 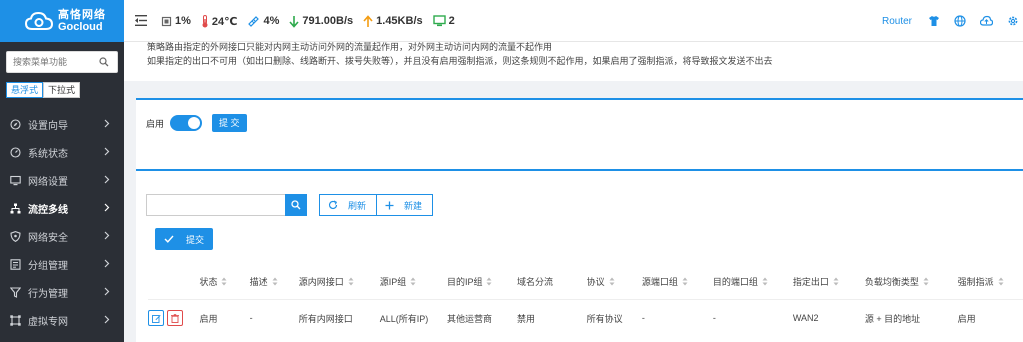 I want to click on sidebar-item-traffic-multiline: 流控多线, so click(x=62, y=208).